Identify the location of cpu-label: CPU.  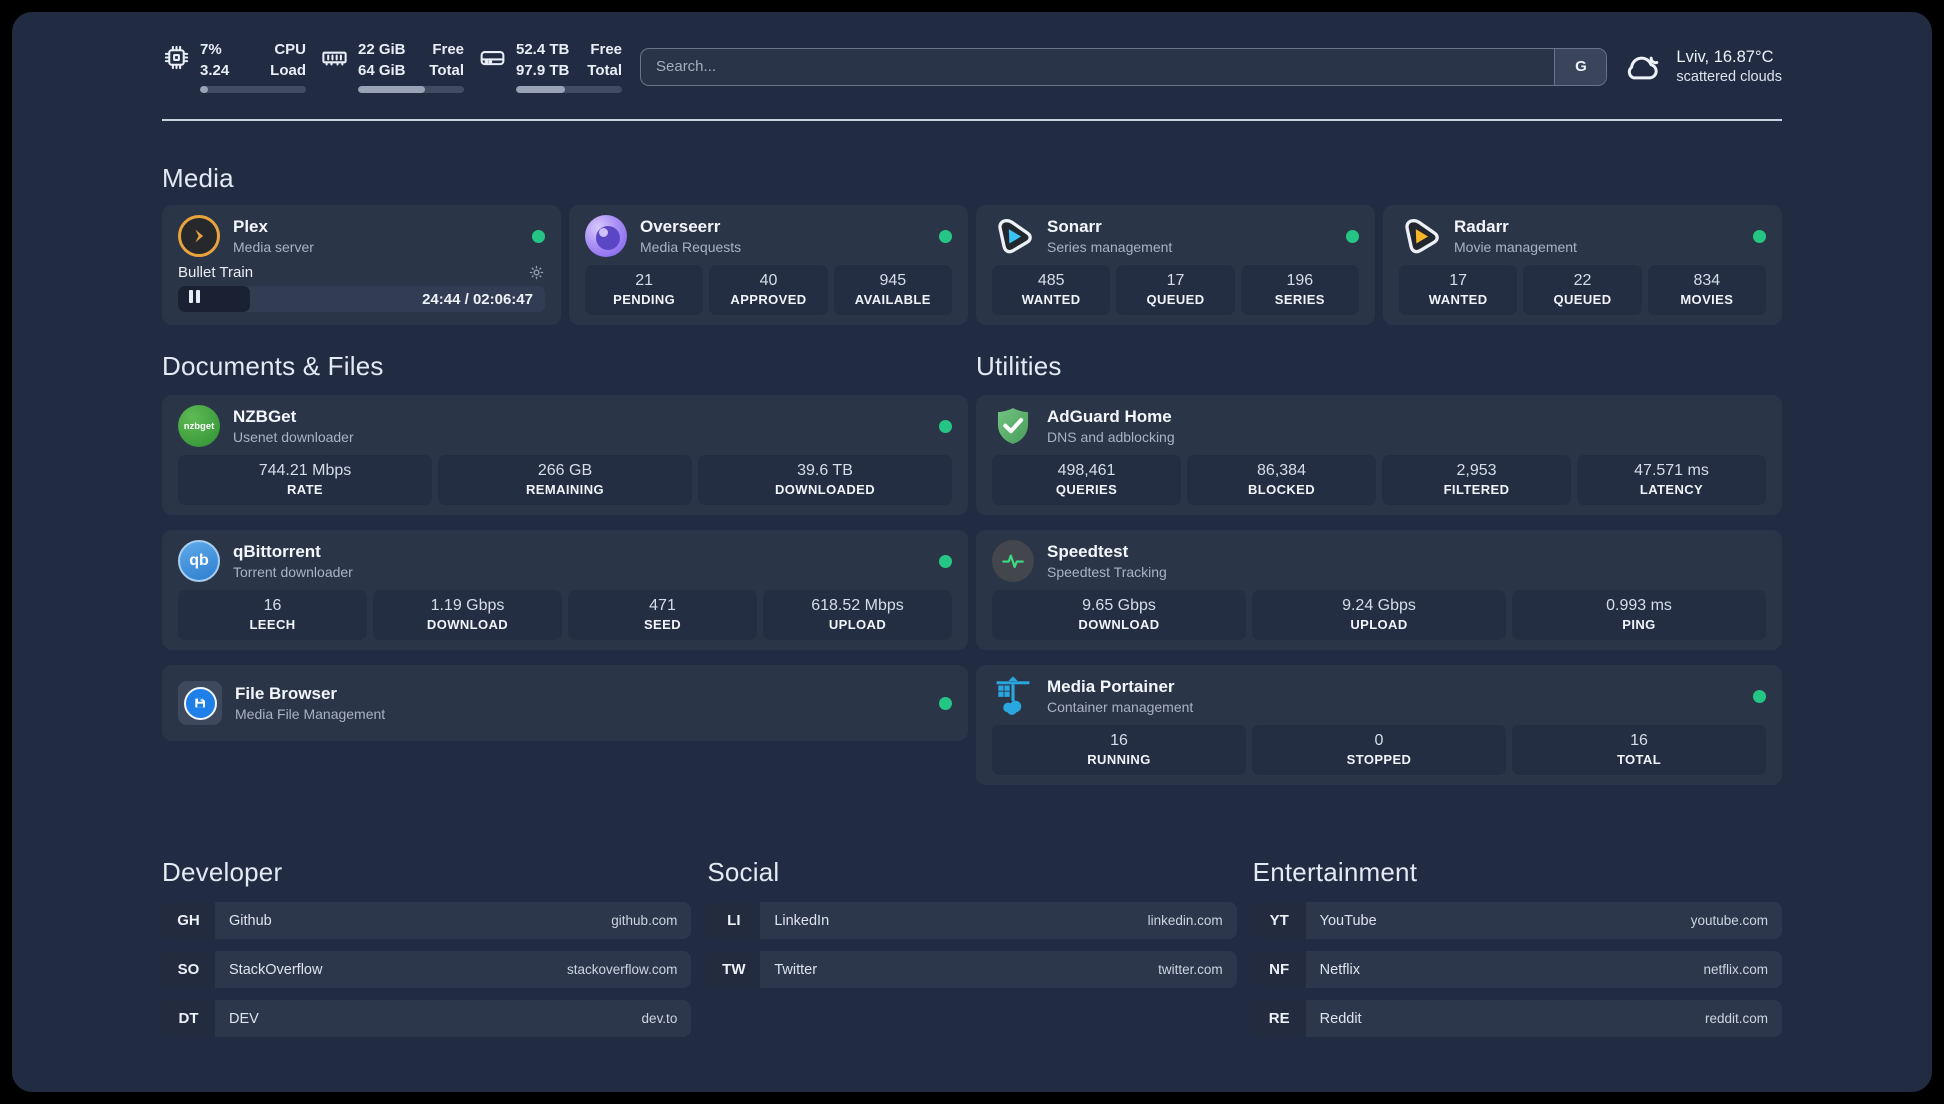
(290, 49).